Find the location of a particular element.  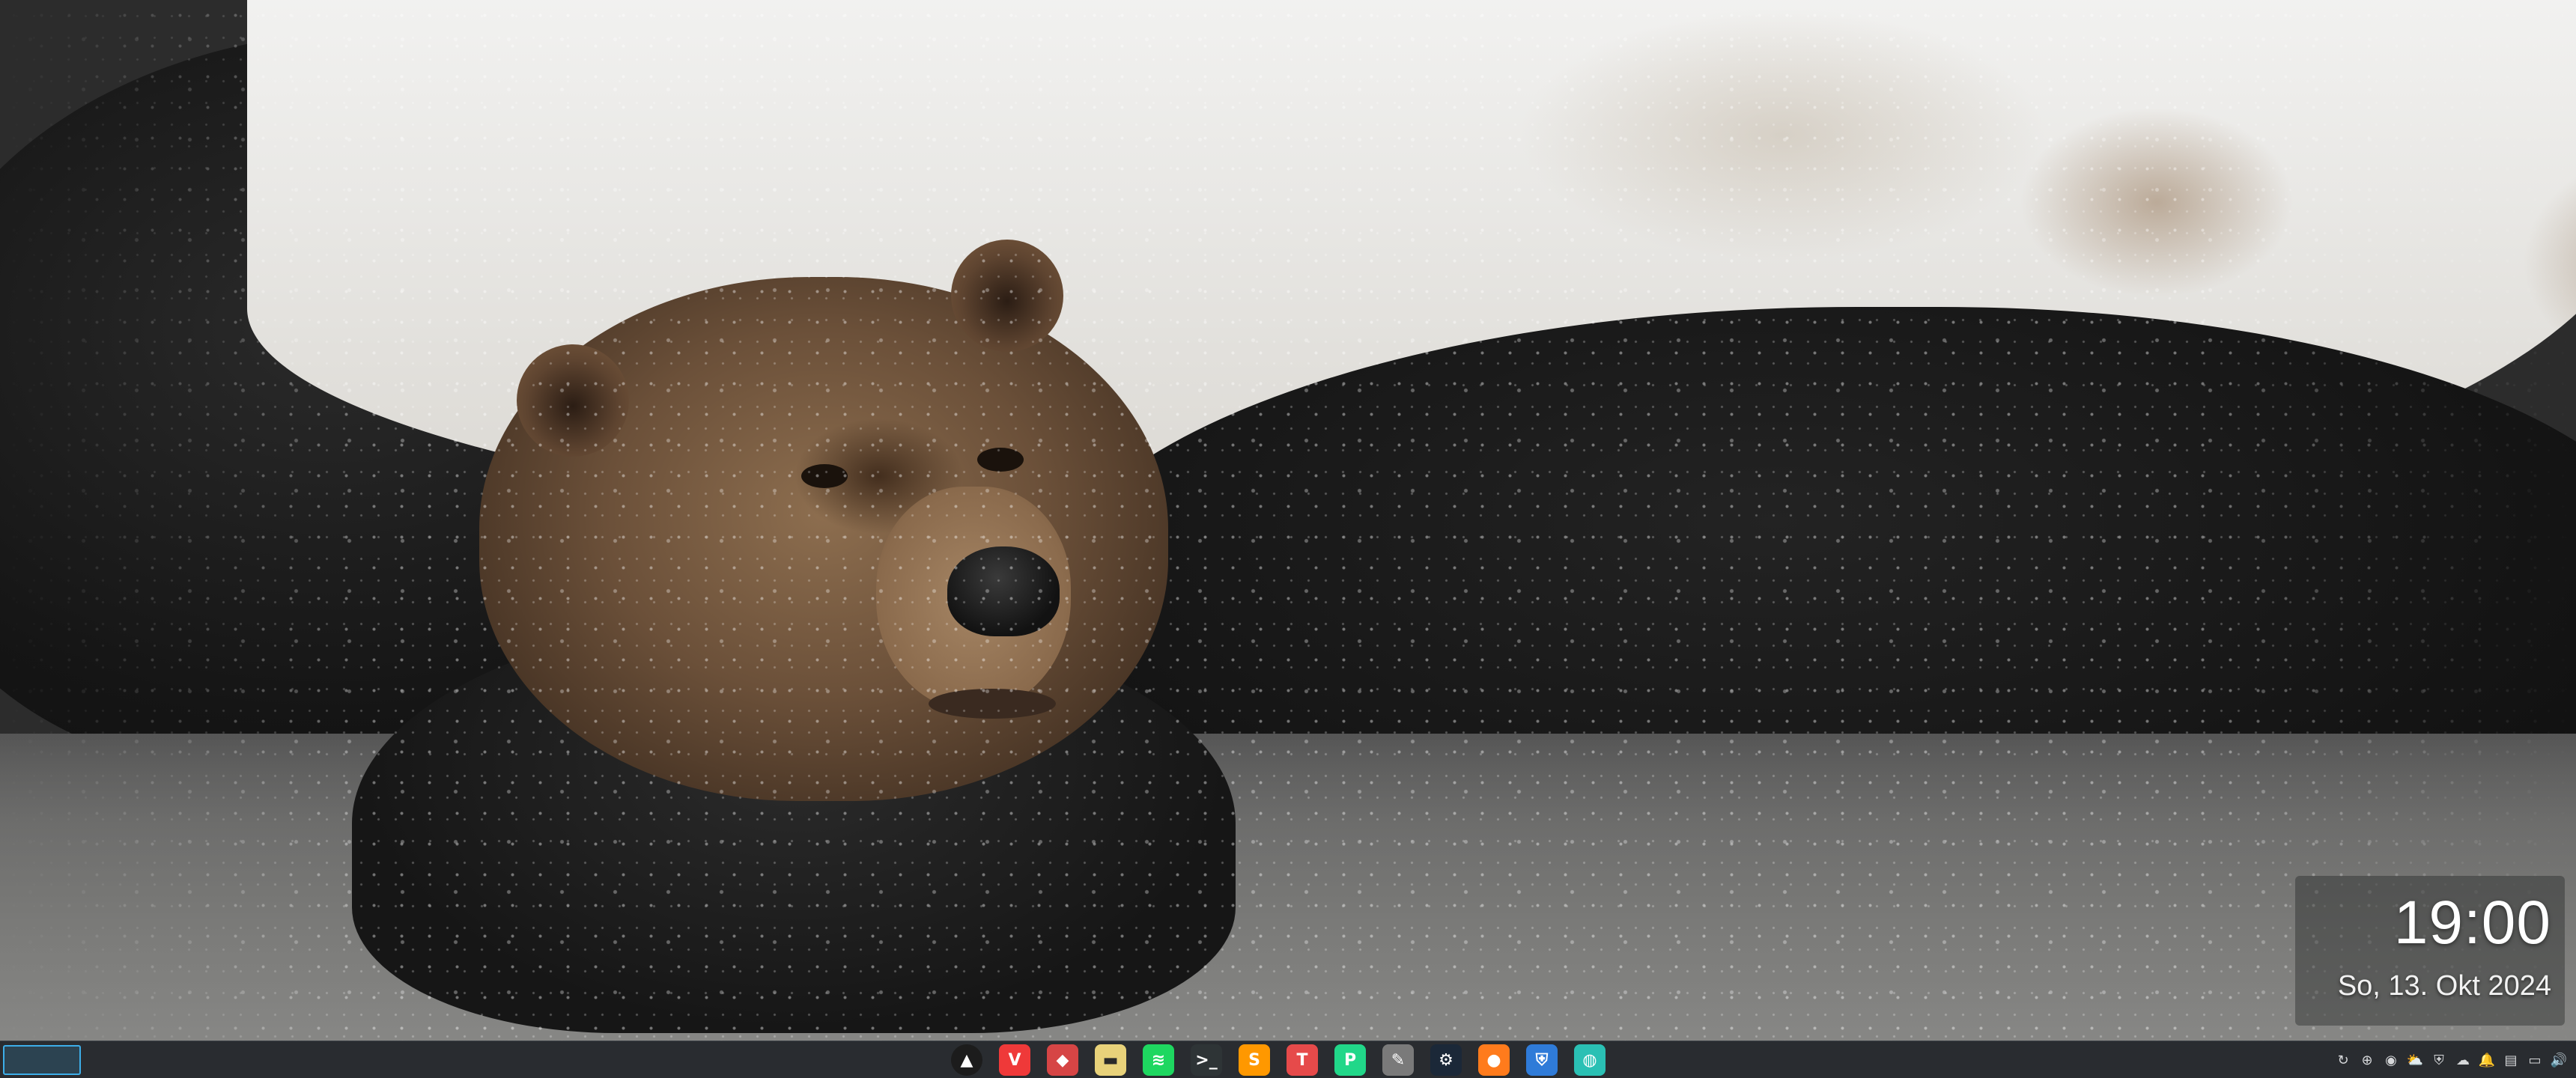

vivaldi-icon: V is located at coordinates (1014, 1060).